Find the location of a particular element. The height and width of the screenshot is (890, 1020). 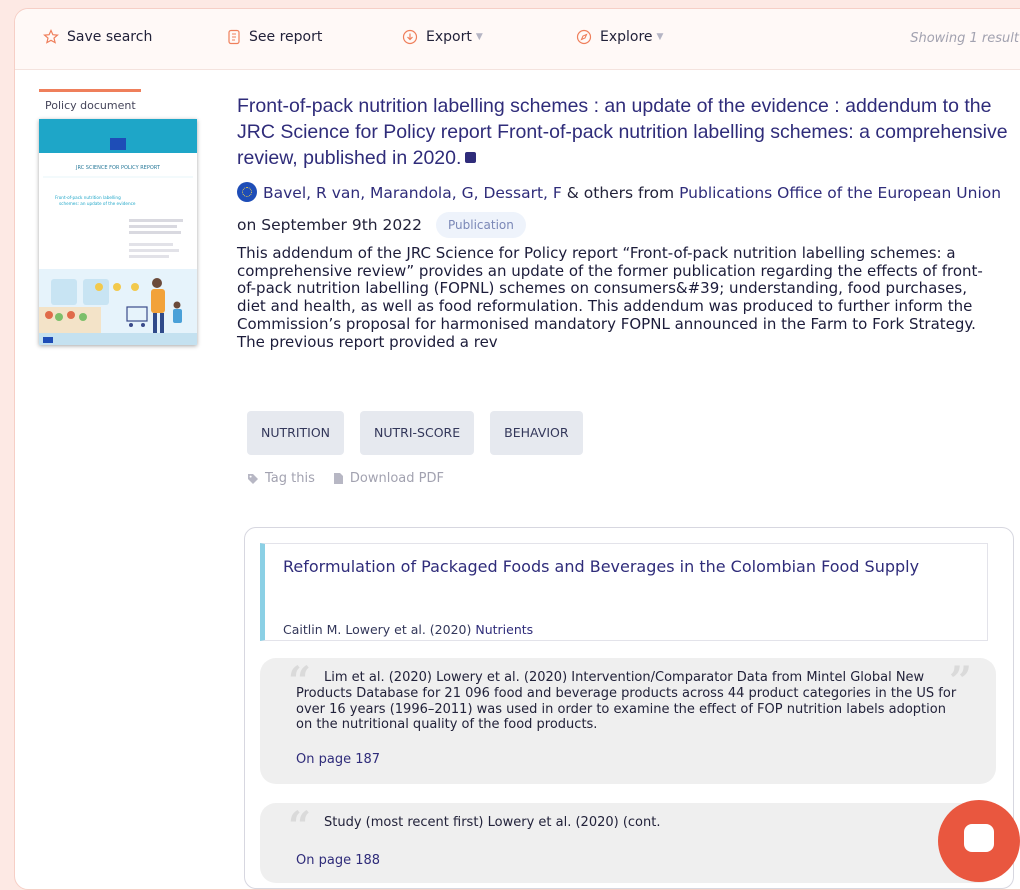

tag-list: NUTRITION NUTRI-SCORE BEHAVIOR is located at coordinates (415, 433).